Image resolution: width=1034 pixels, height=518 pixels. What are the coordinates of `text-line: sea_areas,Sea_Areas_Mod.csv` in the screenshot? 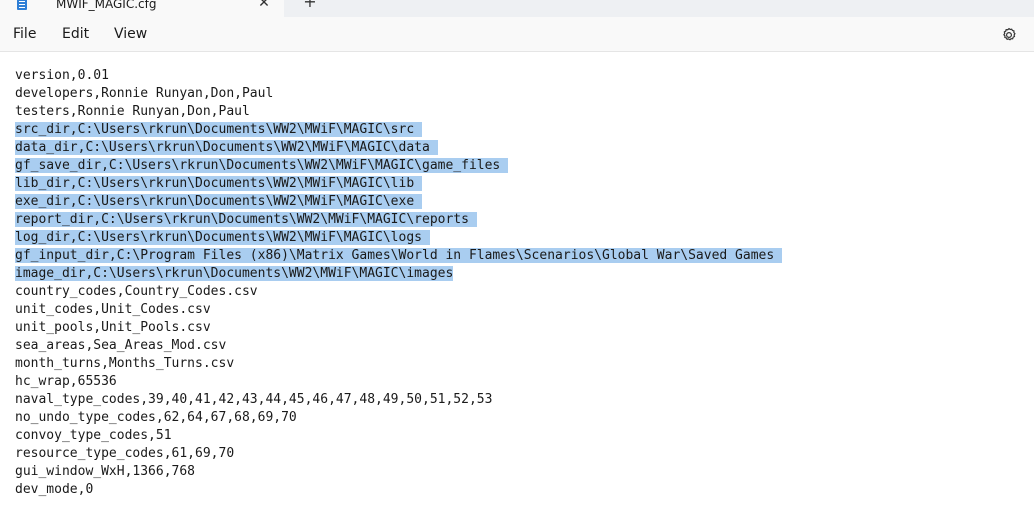 It's located at (398, 346).